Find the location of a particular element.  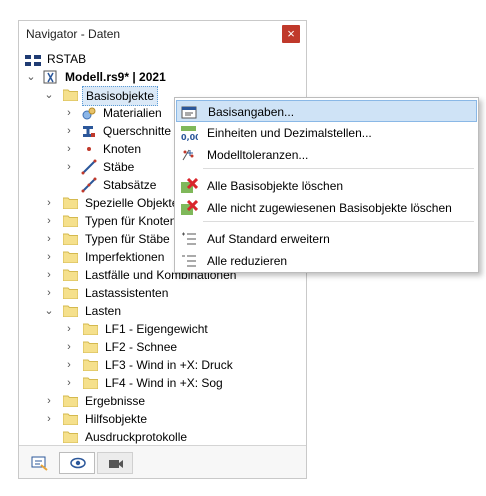

panel-title: Navigator - Daten is located at coordinates (73, 34).